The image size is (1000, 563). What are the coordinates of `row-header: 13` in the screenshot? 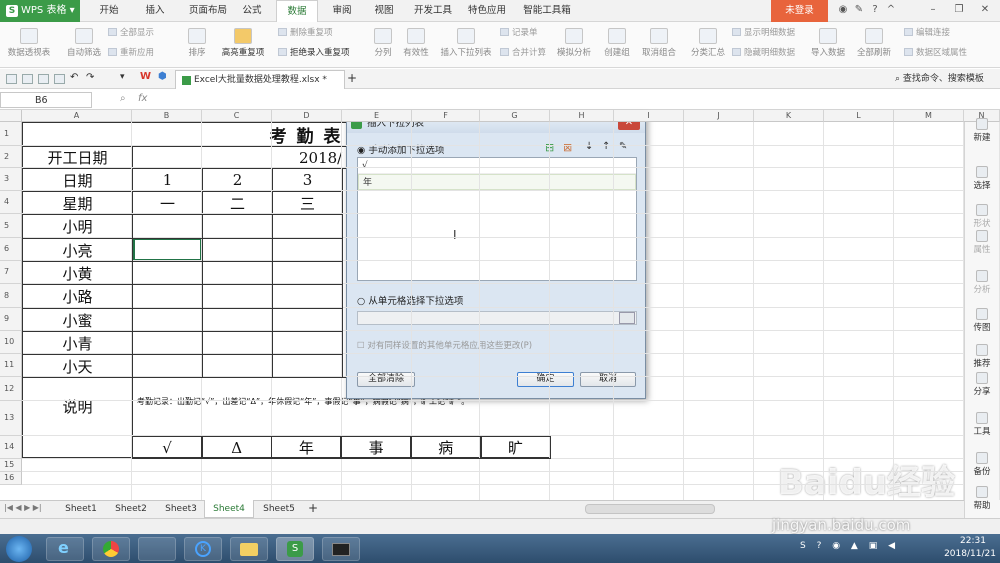 It's located at (11, 418).